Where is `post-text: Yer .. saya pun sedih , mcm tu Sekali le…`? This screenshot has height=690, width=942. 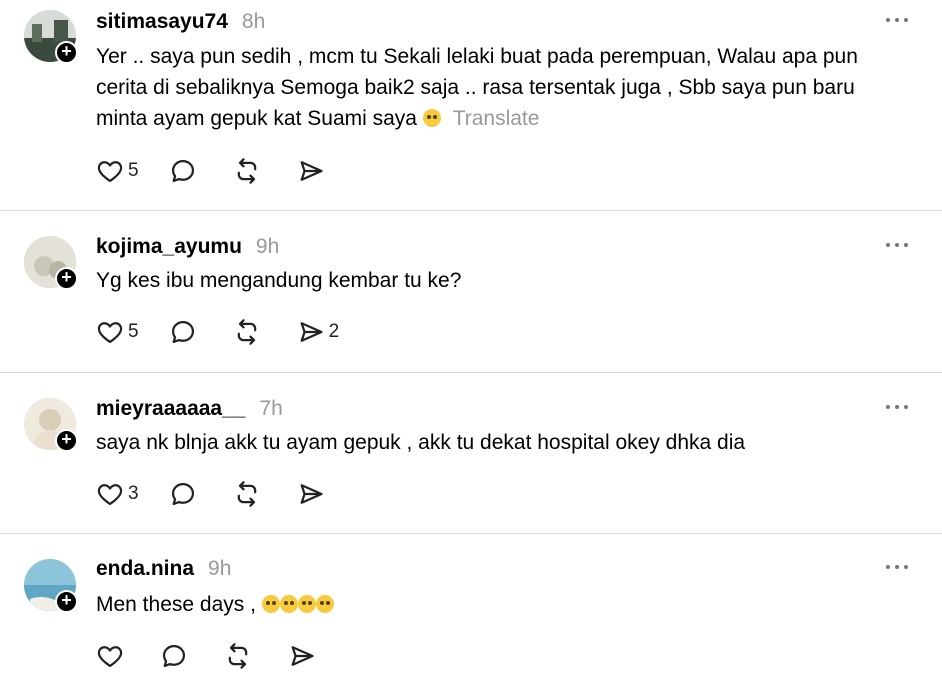 post-text: Yer .. saya pun sedih , mcm tu Sekali le… is located at coordinates (477, 87).